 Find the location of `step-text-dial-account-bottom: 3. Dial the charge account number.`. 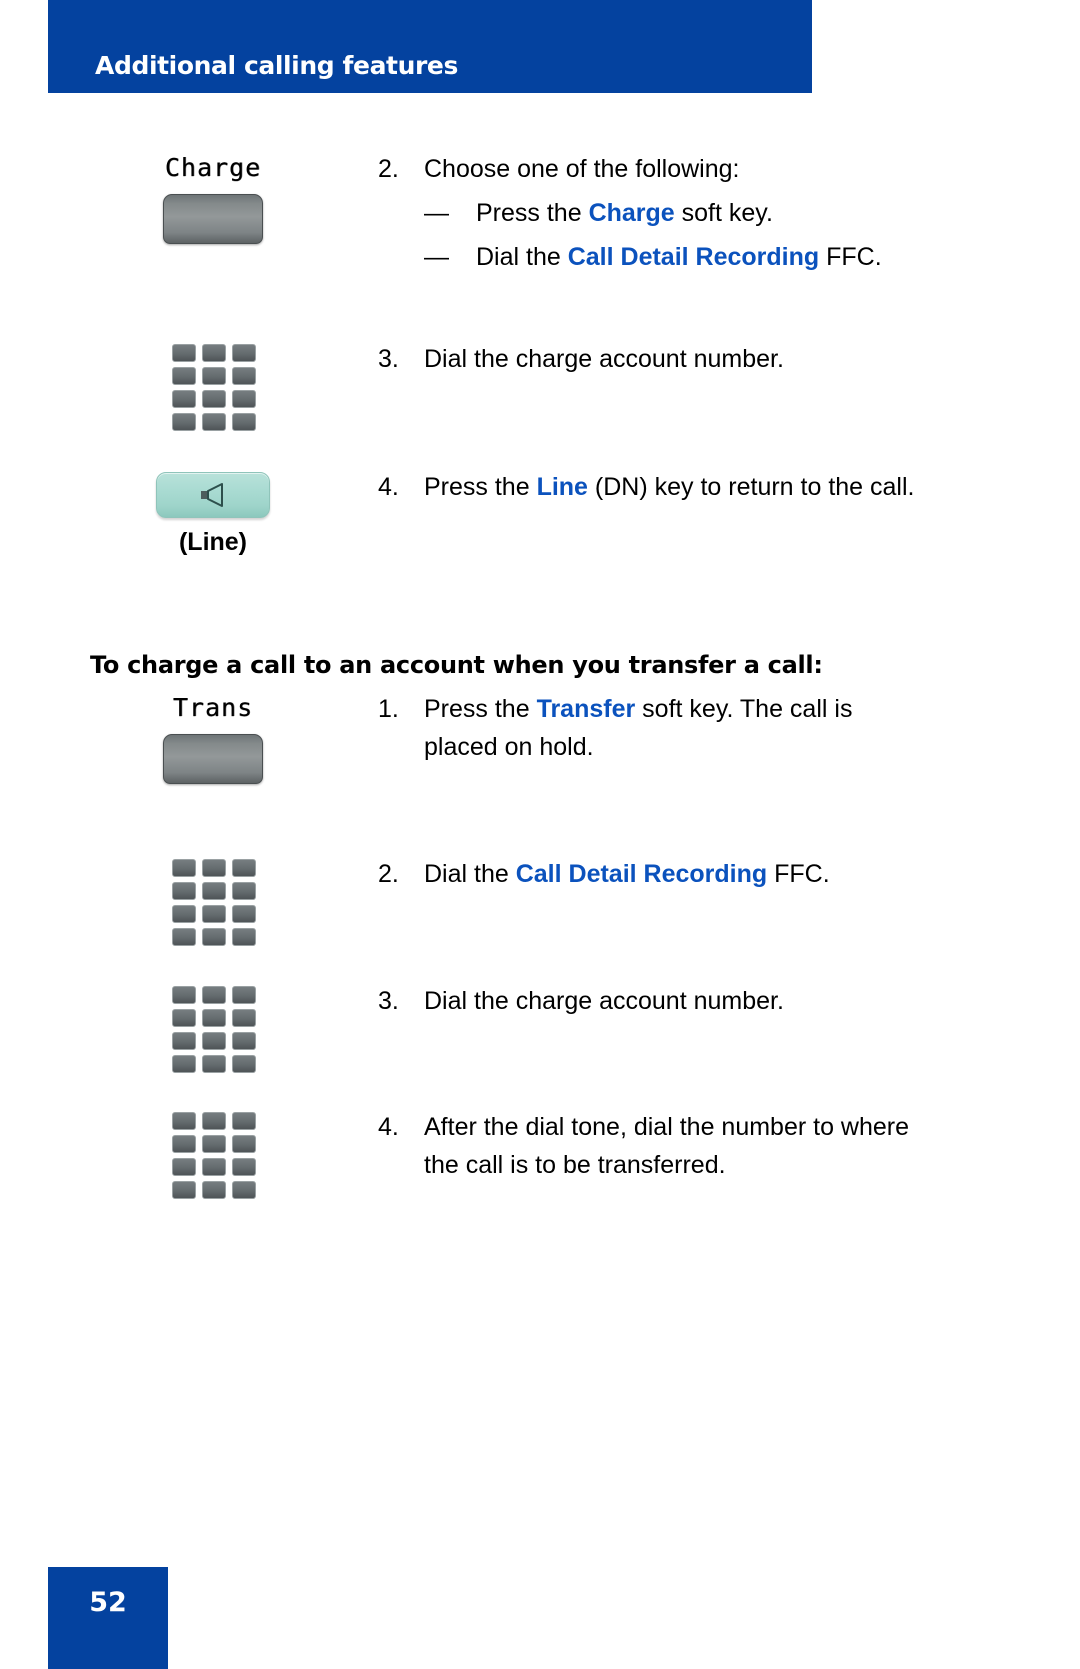

step-text-dial-account-bottom: 3. Dial the charge account number. is located at coordinates (693, 1001).